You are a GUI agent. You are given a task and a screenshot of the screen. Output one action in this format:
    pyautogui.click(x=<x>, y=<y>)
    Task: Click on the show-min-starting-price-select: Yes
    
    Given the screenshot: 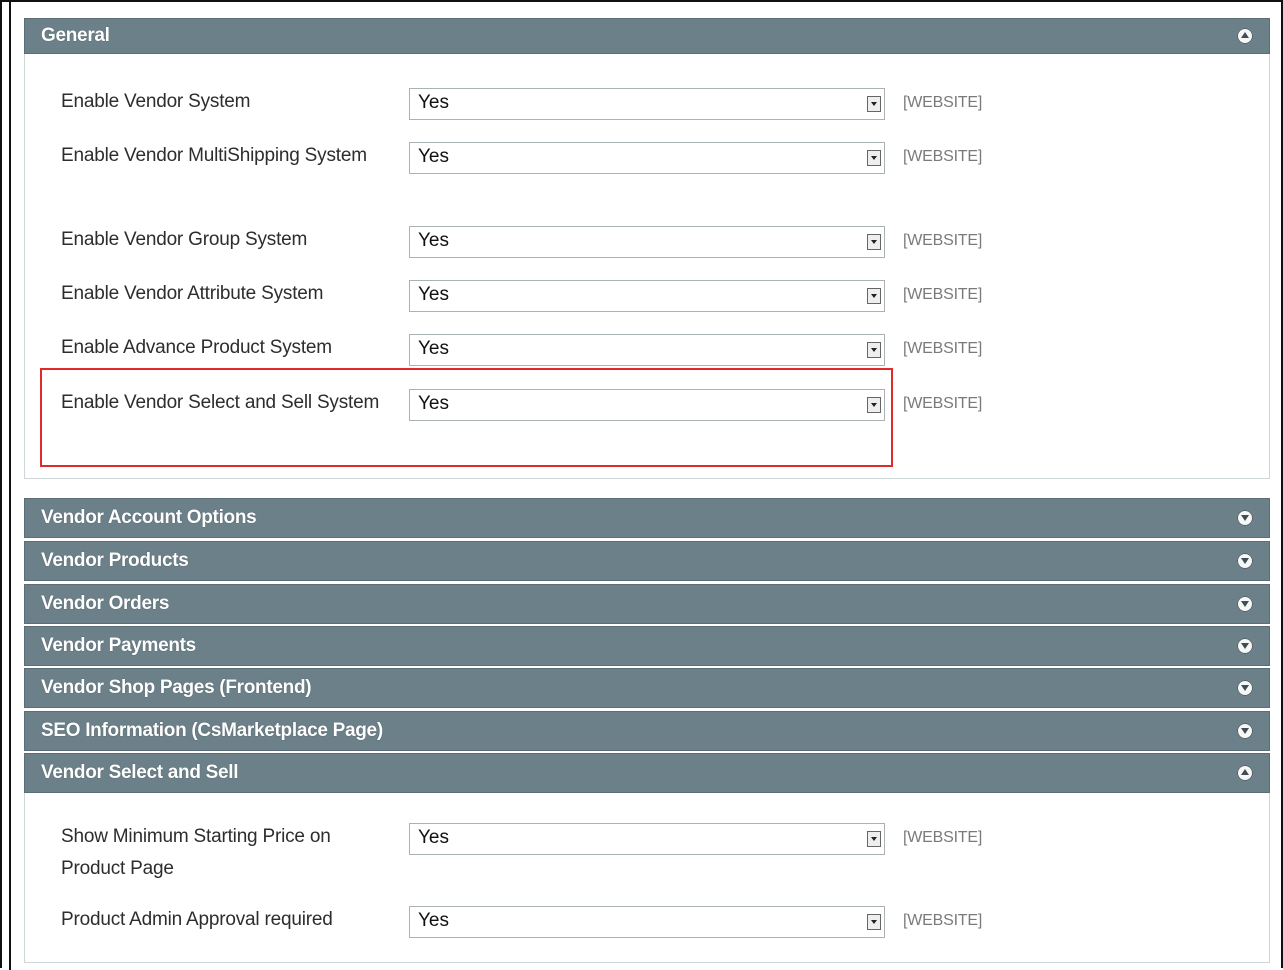 What is the action you would take?
    pyautogui.click(x=647, y=839)
    